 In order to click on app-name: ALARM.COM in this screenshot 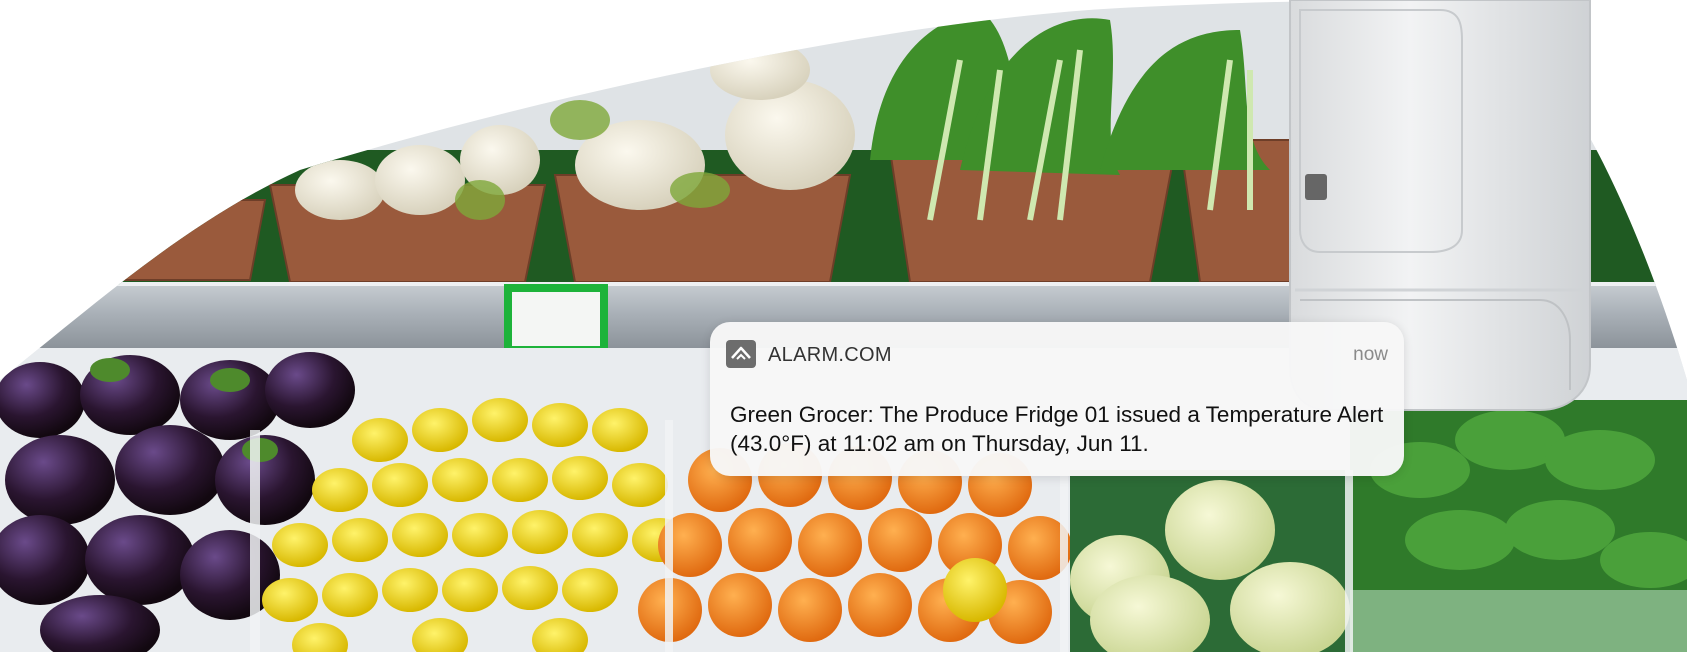, I will do `click(830, 355)`.